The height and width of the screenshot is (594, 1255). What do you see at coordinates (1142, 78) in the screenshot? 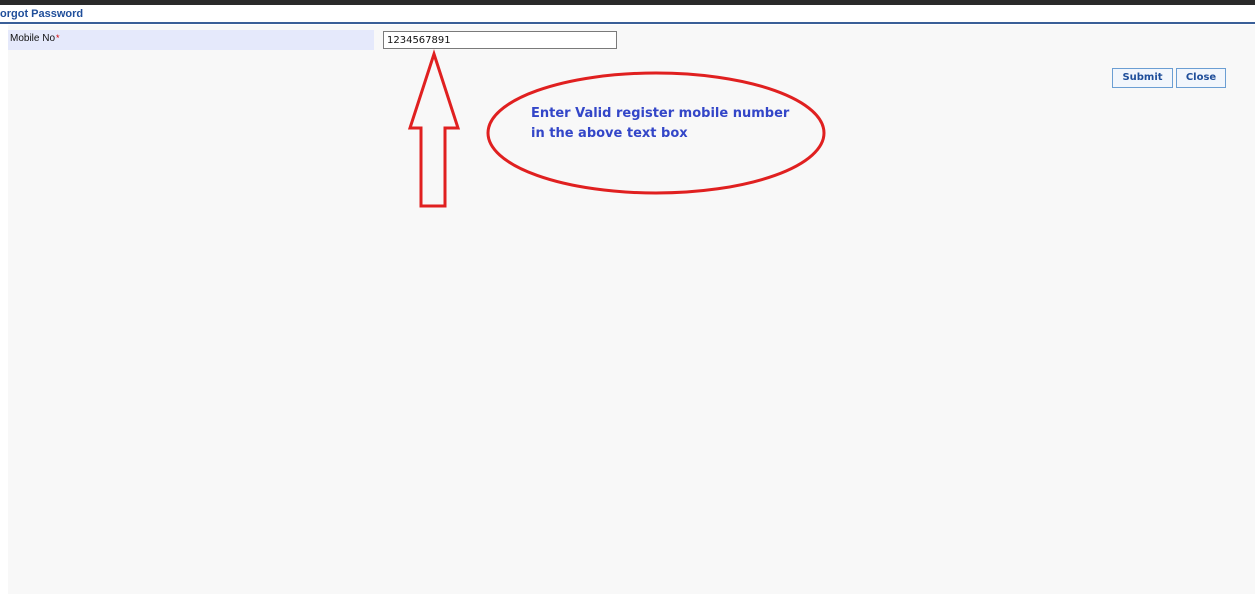
I see `submit-button: Submit` at bounding box center [1142, 78].